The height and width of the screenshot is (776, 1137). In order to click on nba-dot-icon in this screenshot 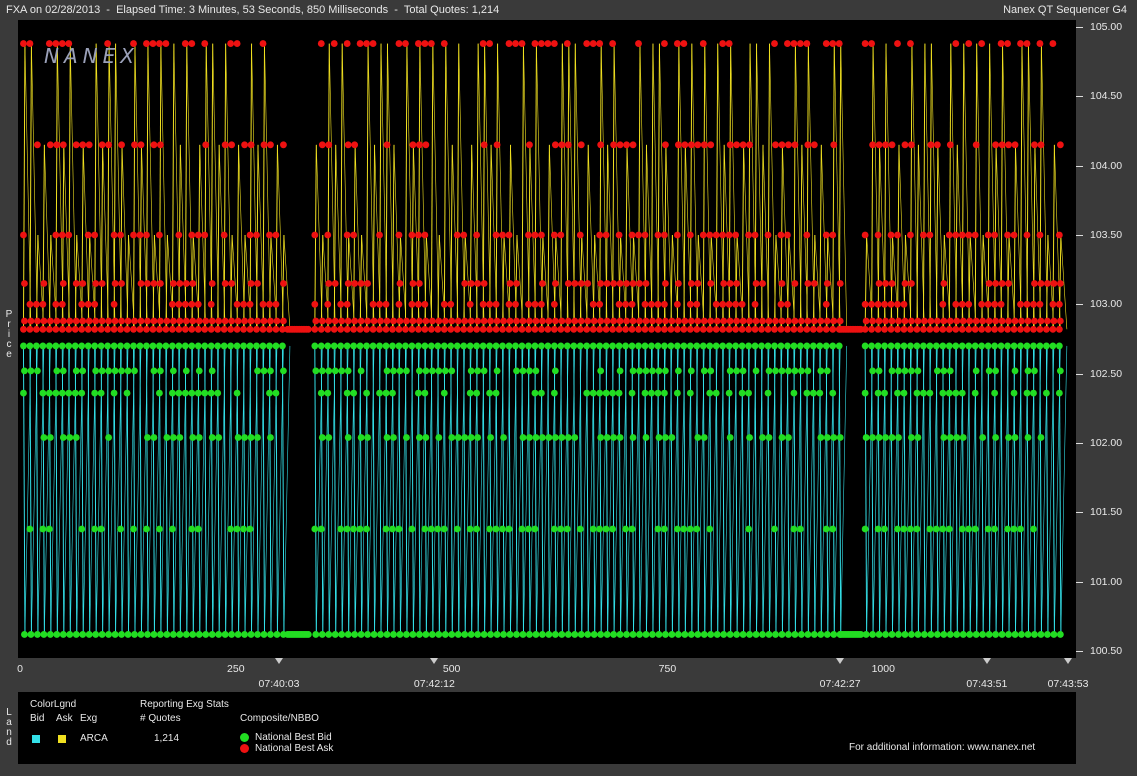, I will do `click(244, 748)`.